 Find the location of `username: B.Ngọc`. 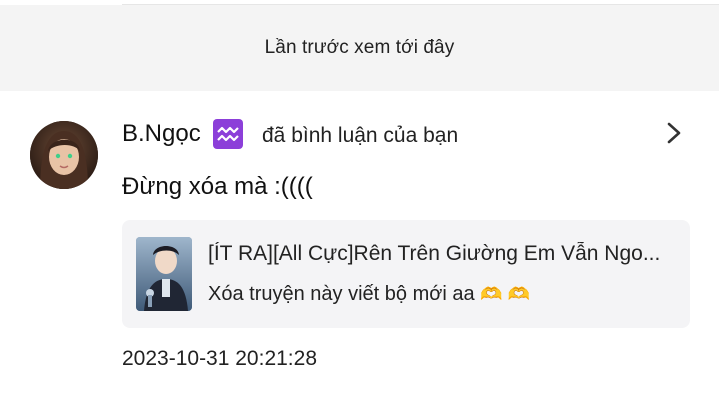

username: B.Ngọc is located at coordinates (161, 134).